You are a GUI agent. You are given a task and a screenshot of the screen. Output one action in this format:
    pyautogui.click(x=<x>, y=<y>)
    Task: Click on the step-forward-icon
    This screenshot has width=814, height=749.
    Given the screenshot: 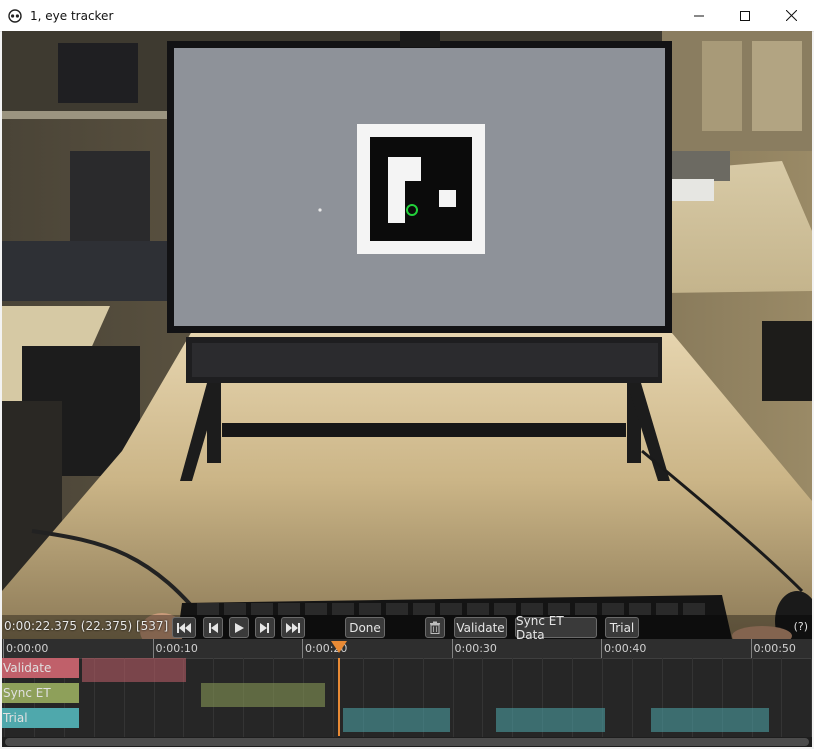 What is the action you would take?
    pyautogui.click(x=264, y=627)
    